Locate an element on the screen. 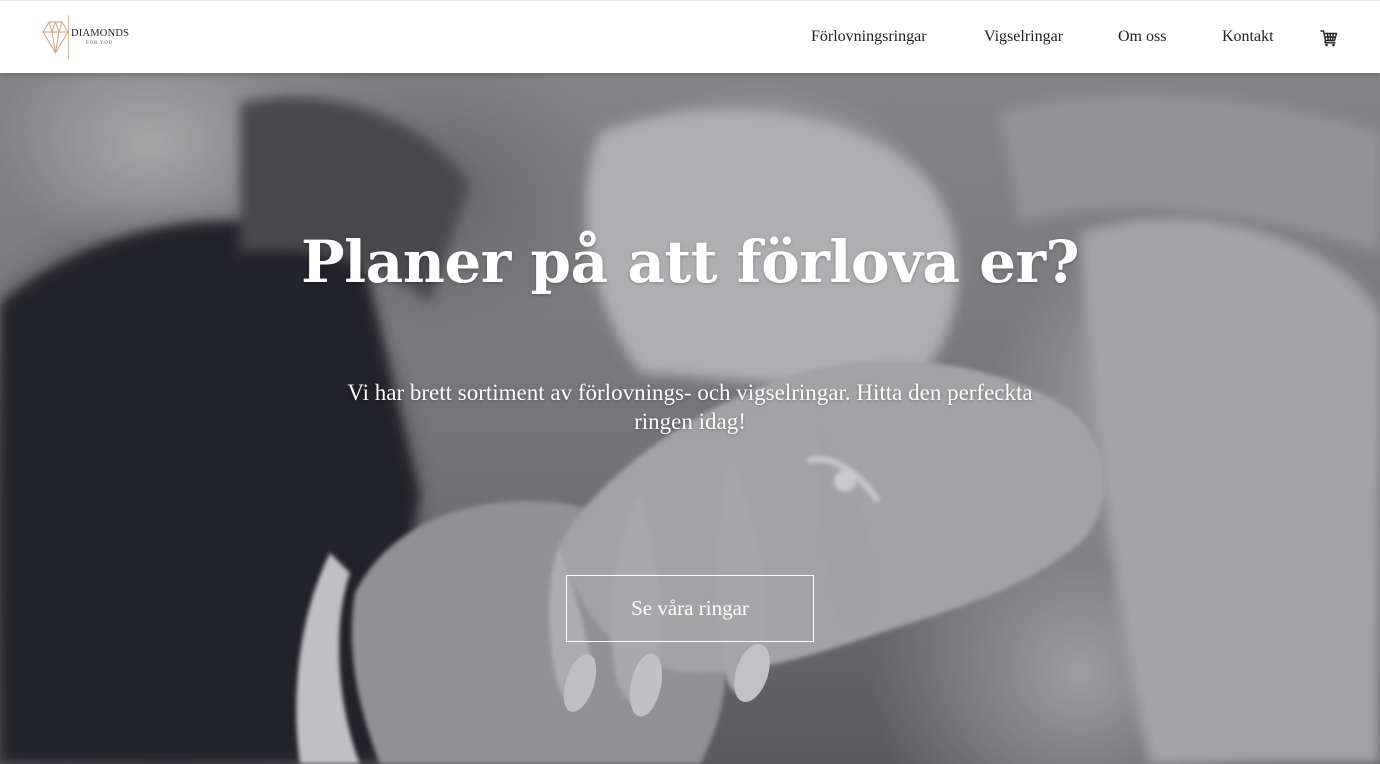  diamond-logo-icon is located at coordinates (55, 37).